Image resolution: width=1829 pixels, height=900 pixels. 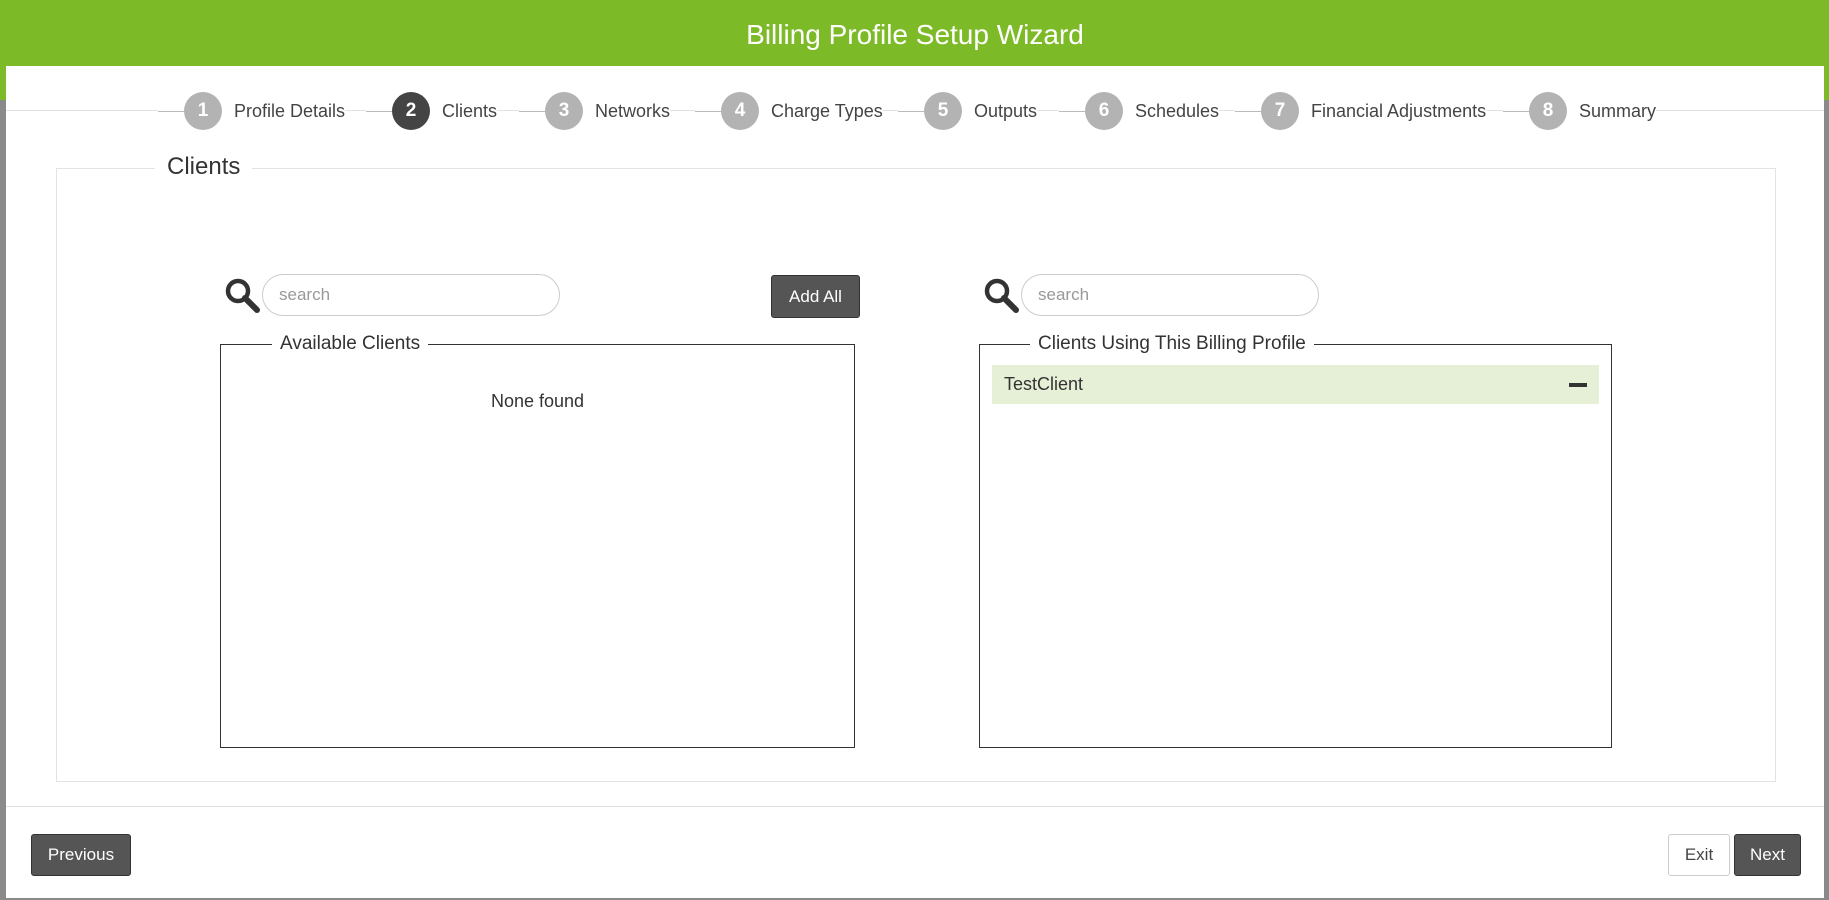 I want to click on step-profile-details: 1 Profile Details, so click(x=252, y=111).